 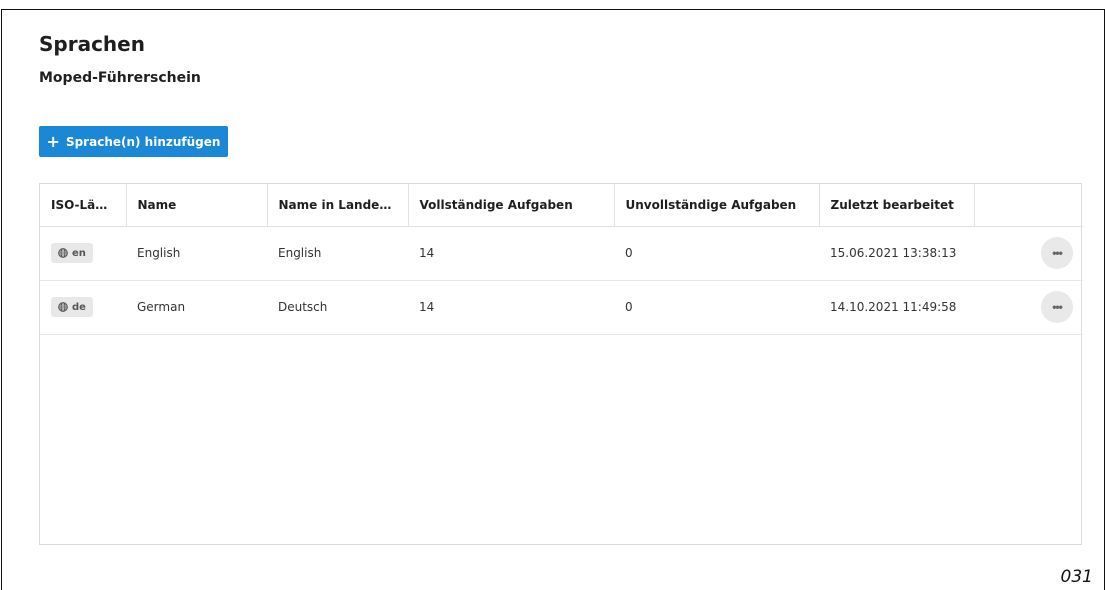 I want to click on plus-icon: +, so click(x=53, y=141).